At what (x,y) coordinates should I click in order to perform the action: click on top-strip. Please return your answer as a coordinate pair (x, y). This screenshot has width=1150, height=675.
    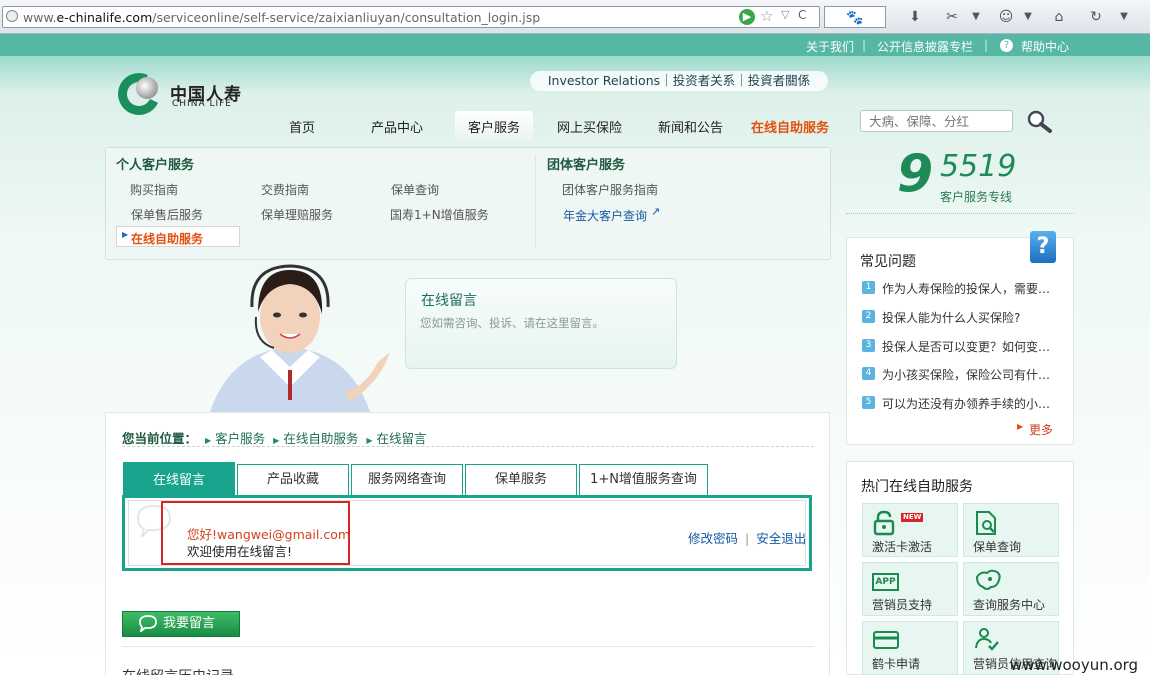
    Looking at the image, I should click on (575, 45).